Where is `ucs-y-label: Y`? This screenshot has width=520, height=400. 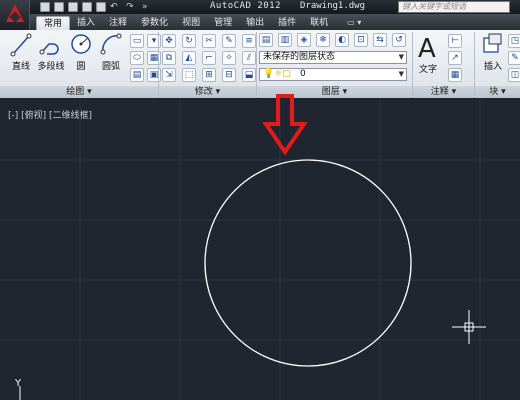
ucs-y-label: Y is located at coordinates (18, 383).